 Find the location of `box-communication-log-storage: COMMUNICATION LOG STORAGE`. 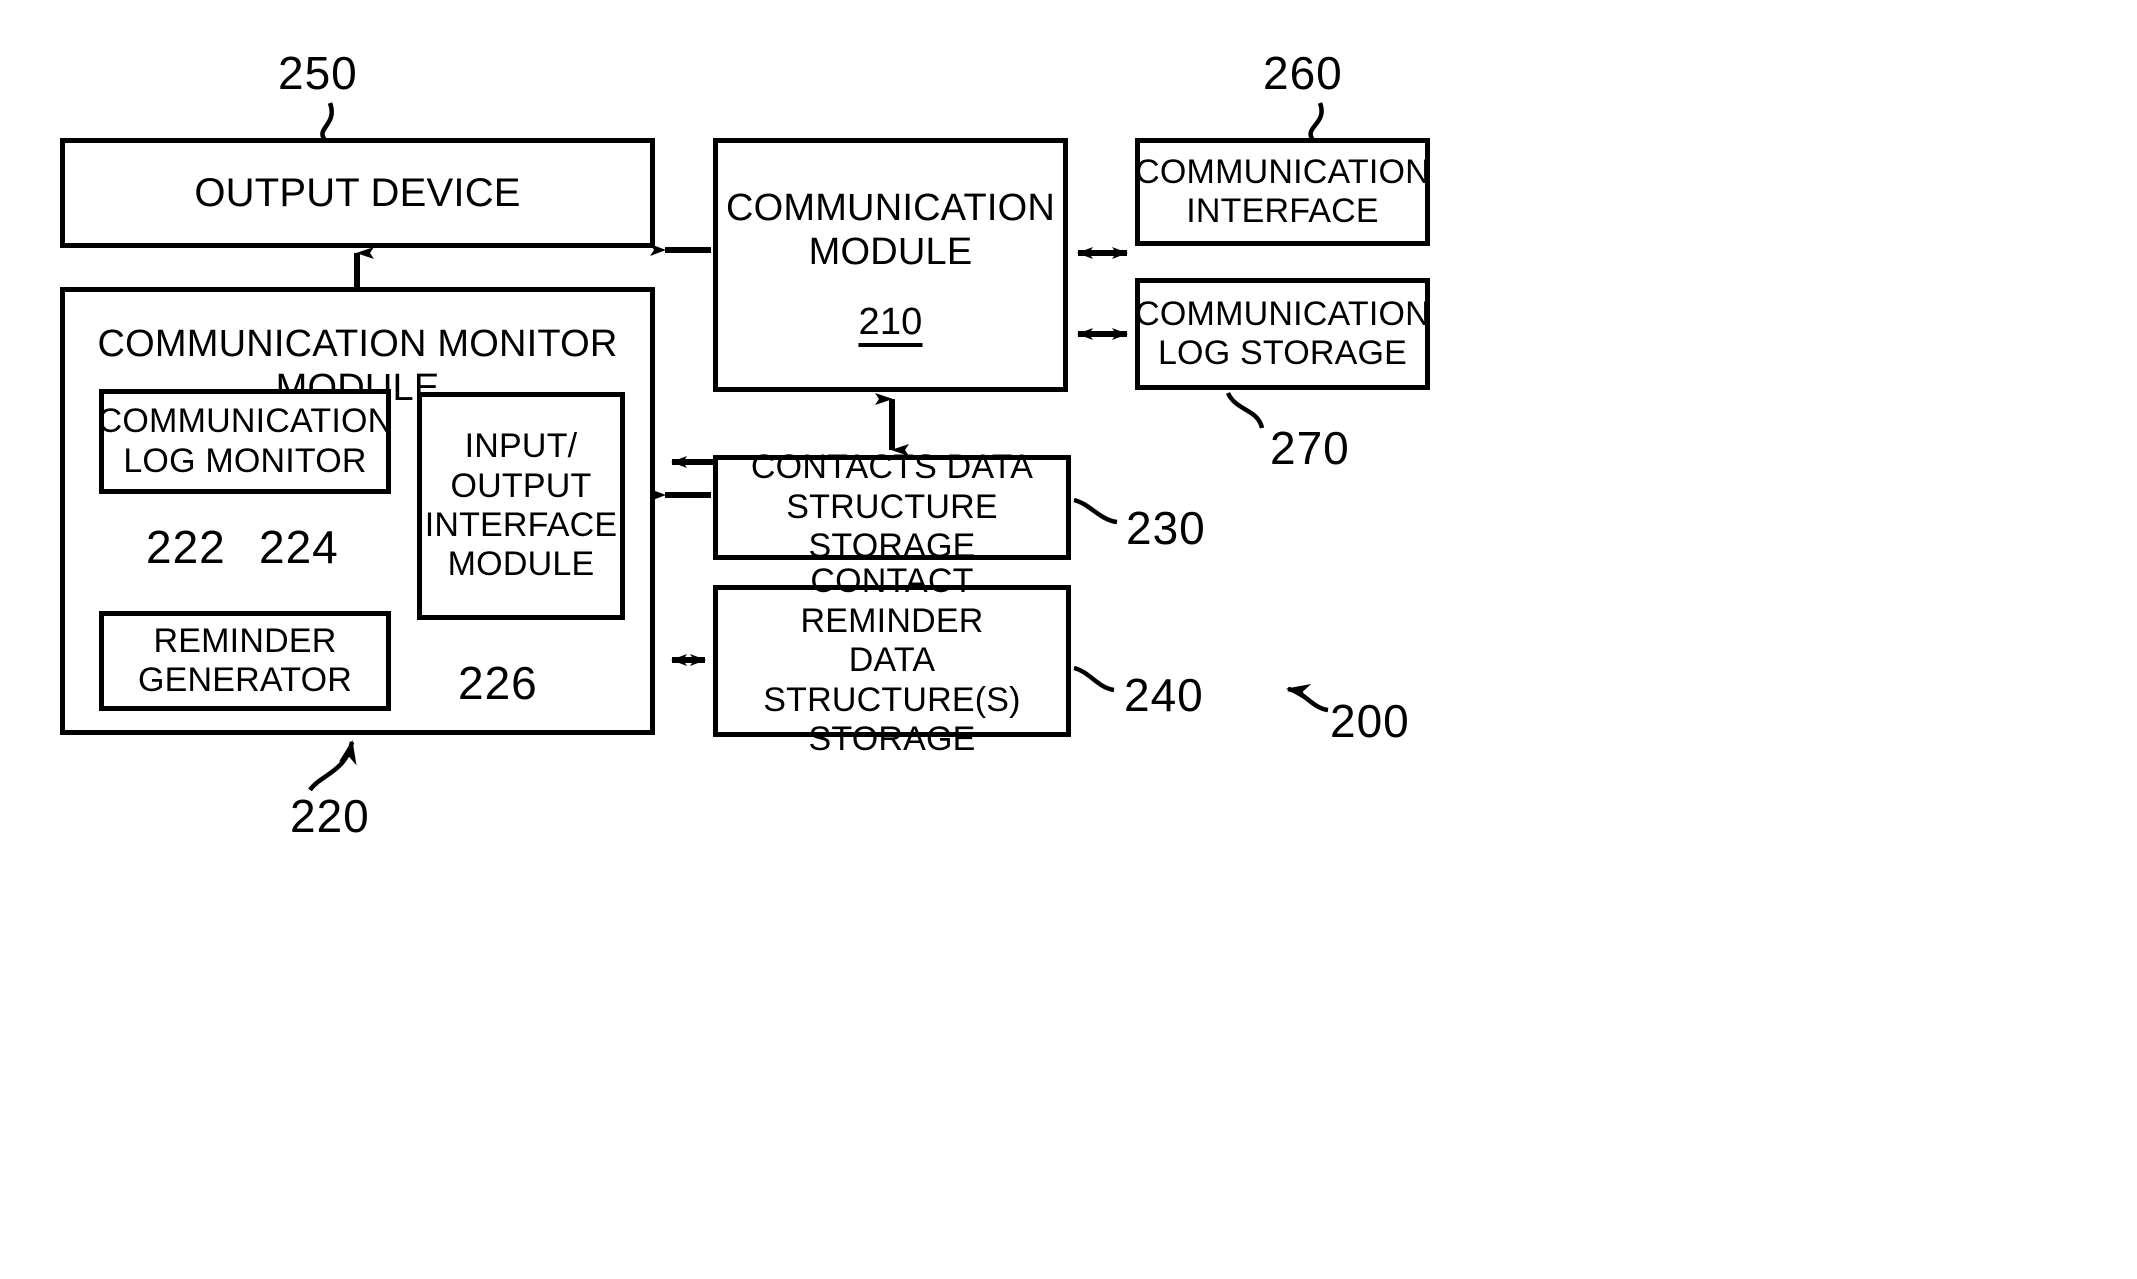

box-communication-log-storage: COMMUNICATION LOG STORAGE is located at coordinates (1282, 334).